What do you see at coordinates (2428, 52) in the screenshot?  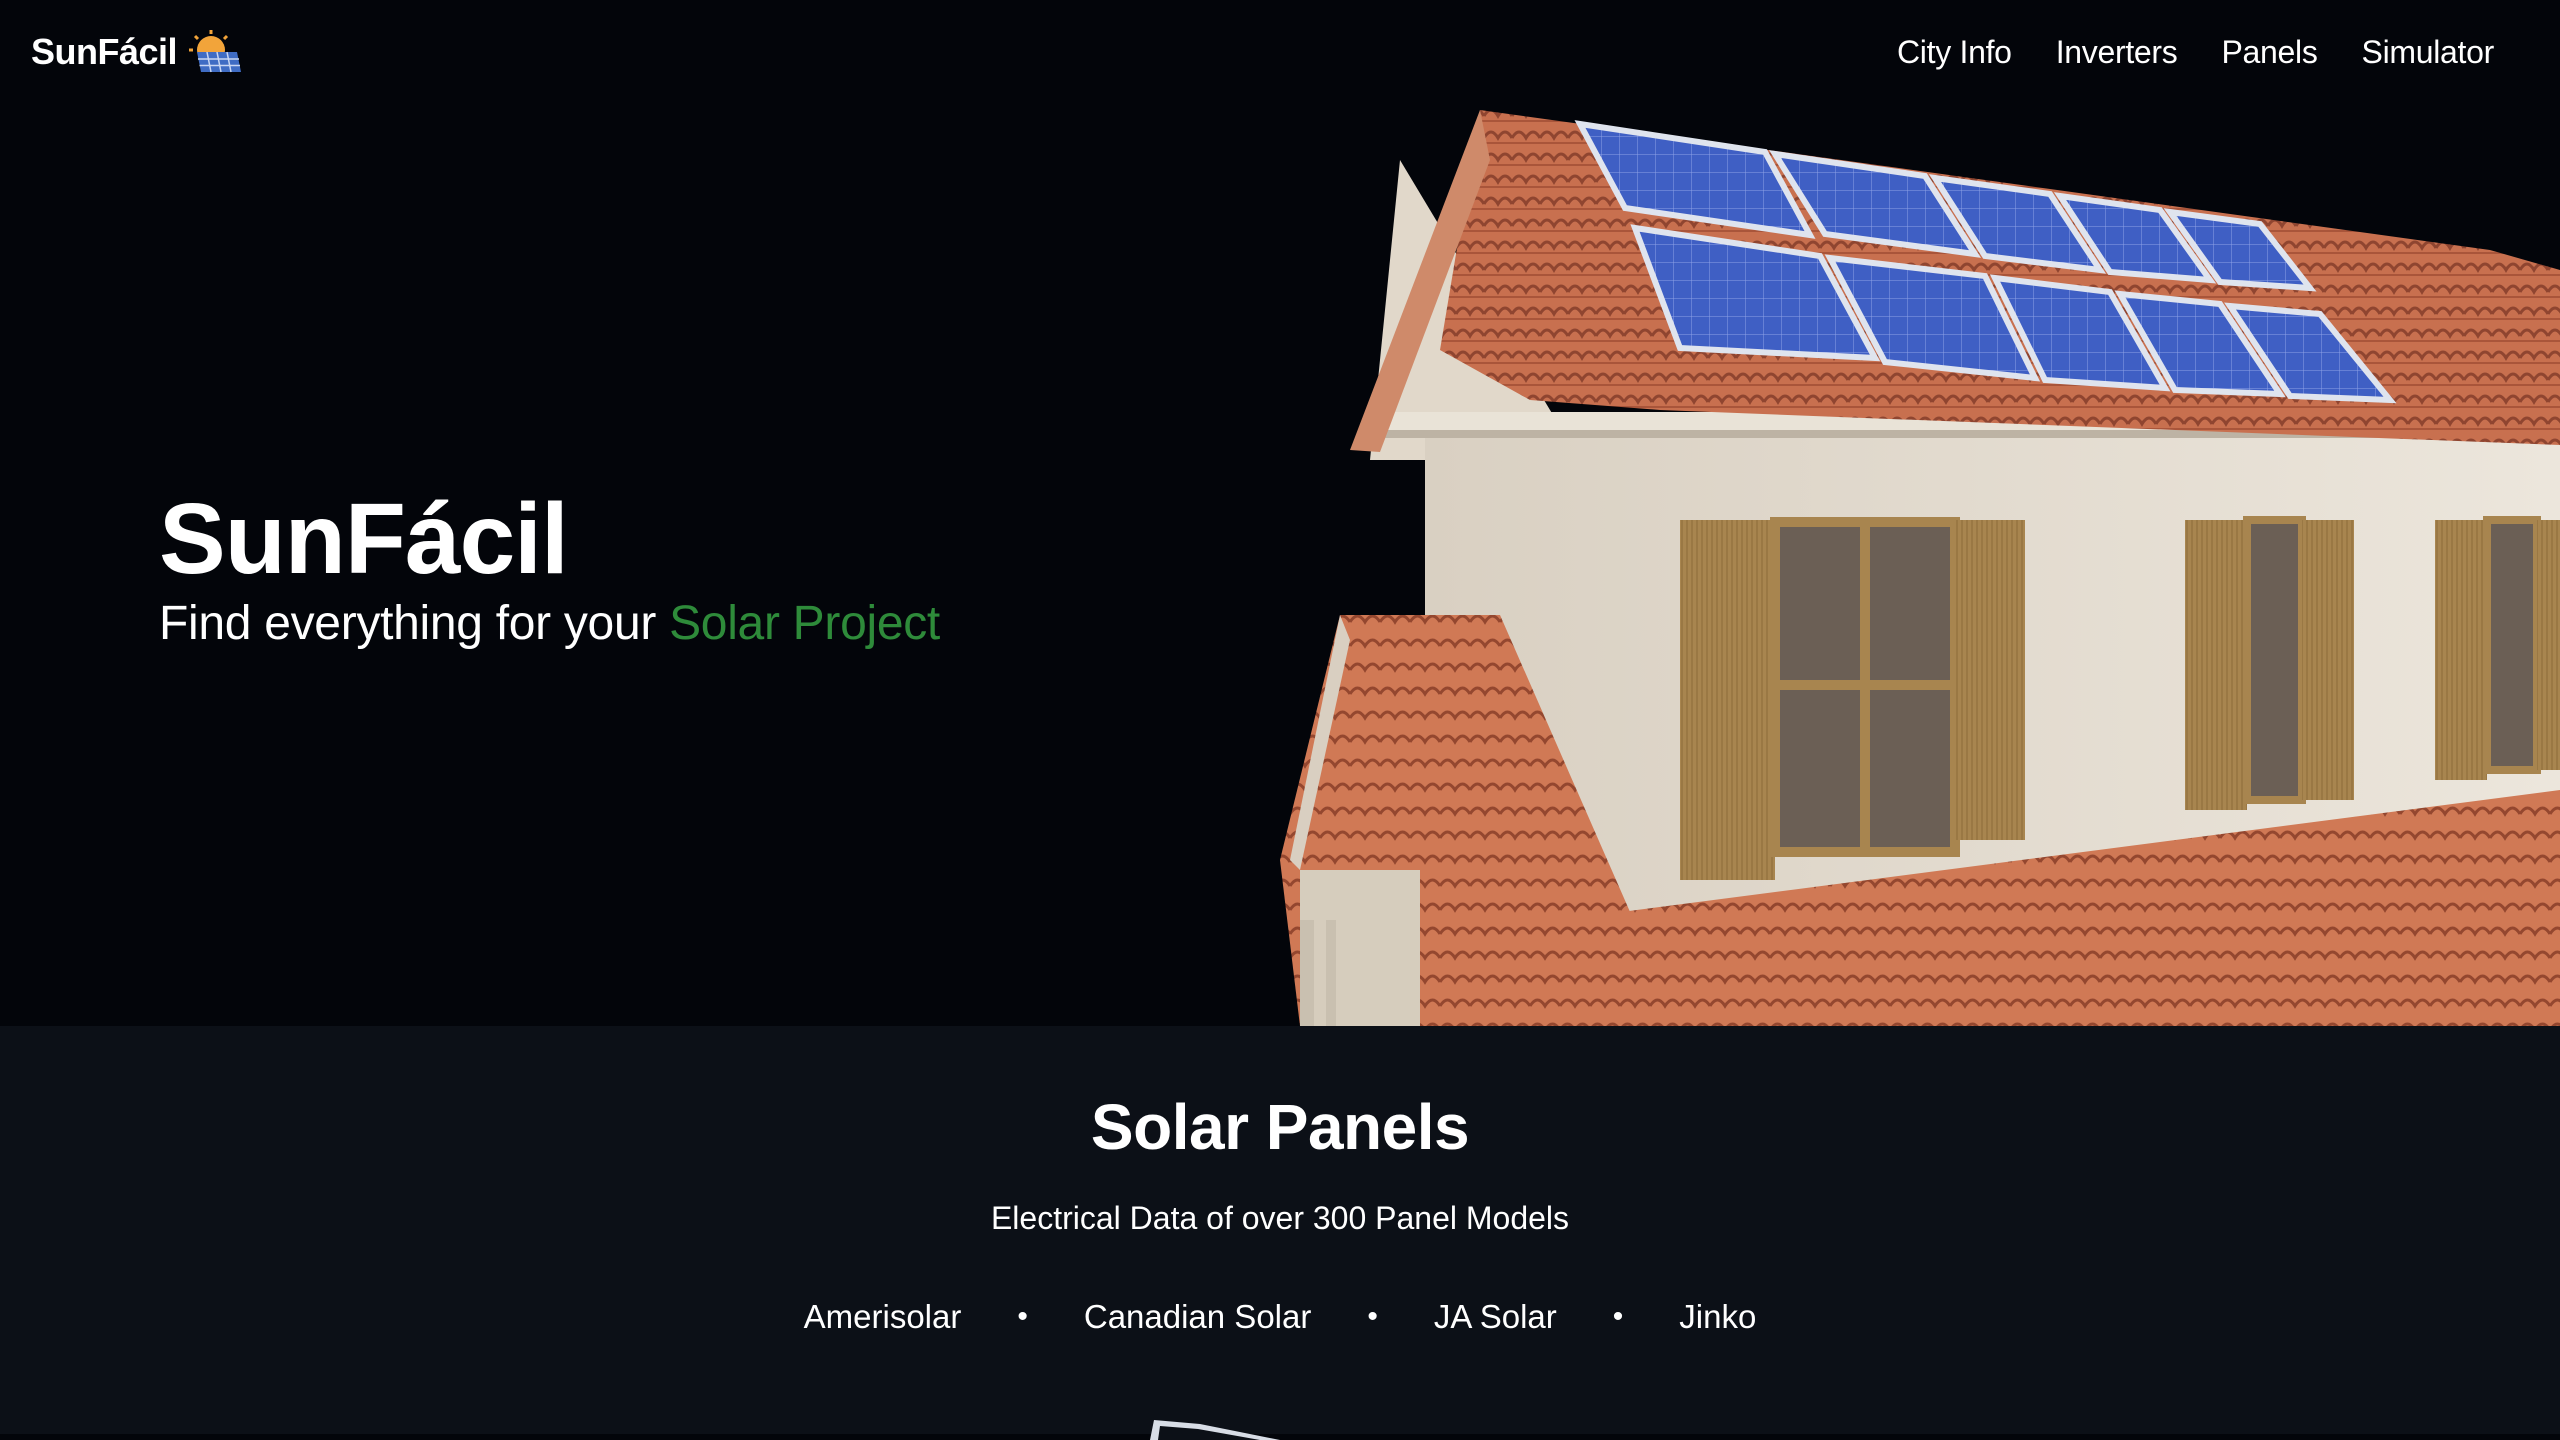 I see `nav-simulator: Simulator` at bounding box center [2428, 52].